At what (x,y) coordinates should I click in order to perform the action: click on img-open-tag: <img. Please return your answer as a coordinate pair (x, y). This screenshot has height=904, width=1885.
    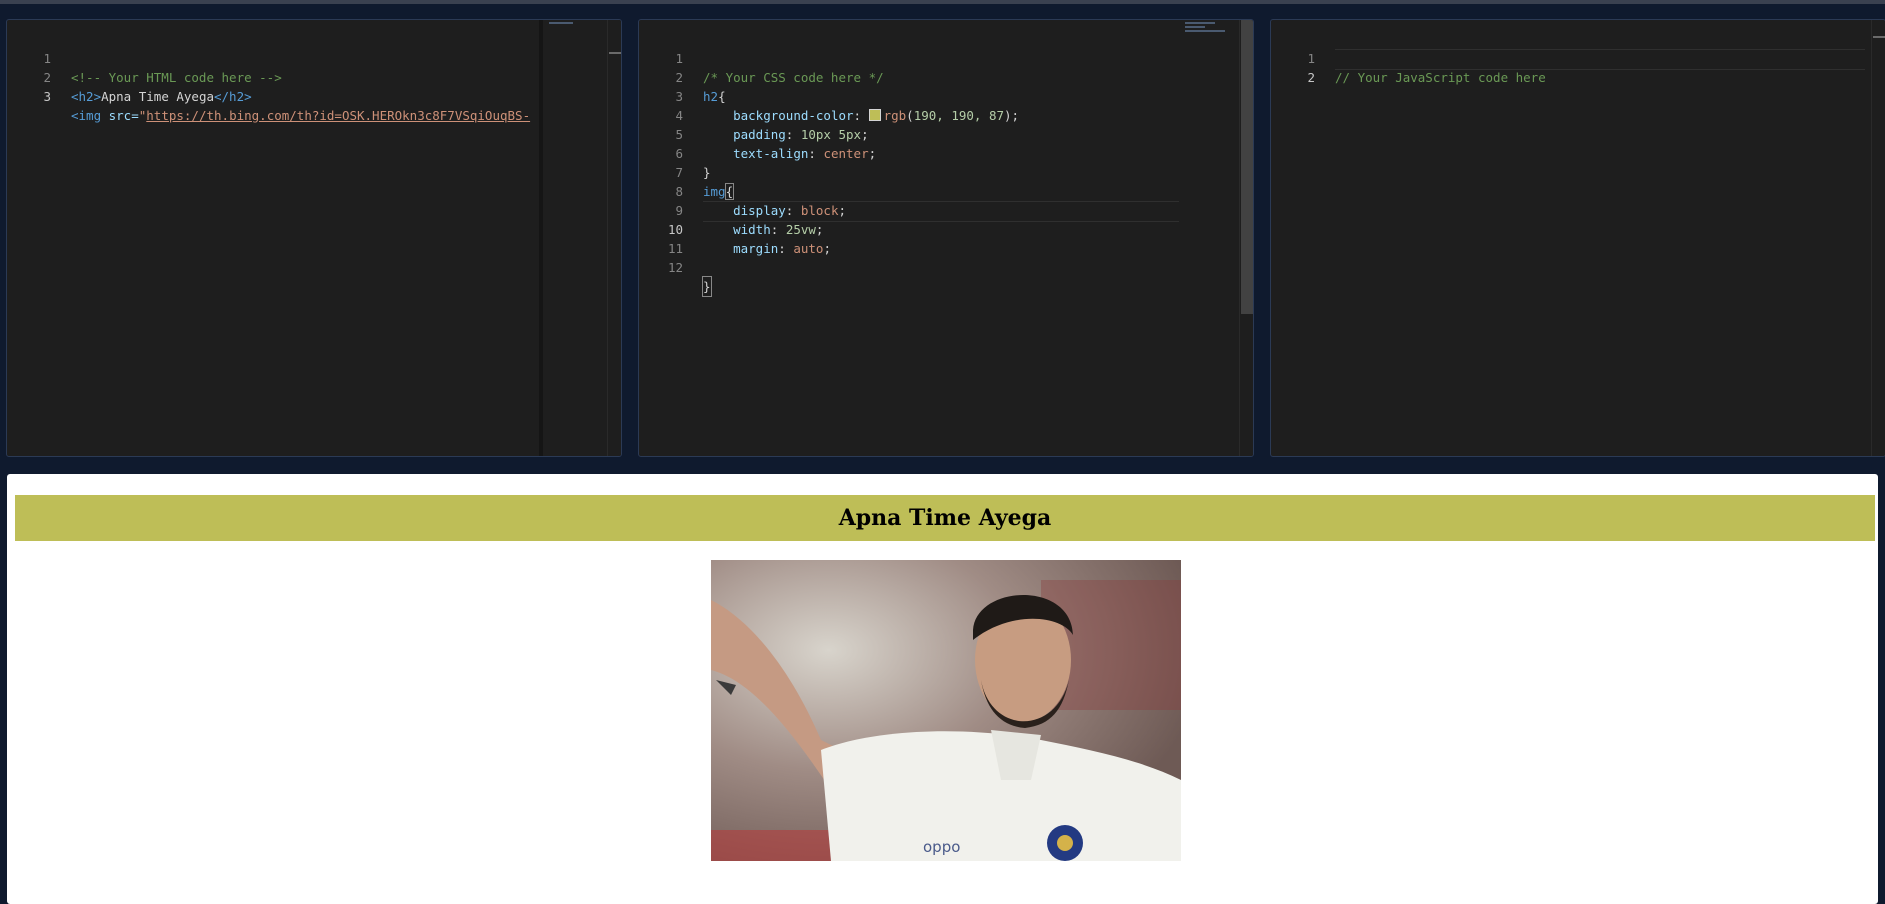
    Looking at the image, I should click on (86, 115).